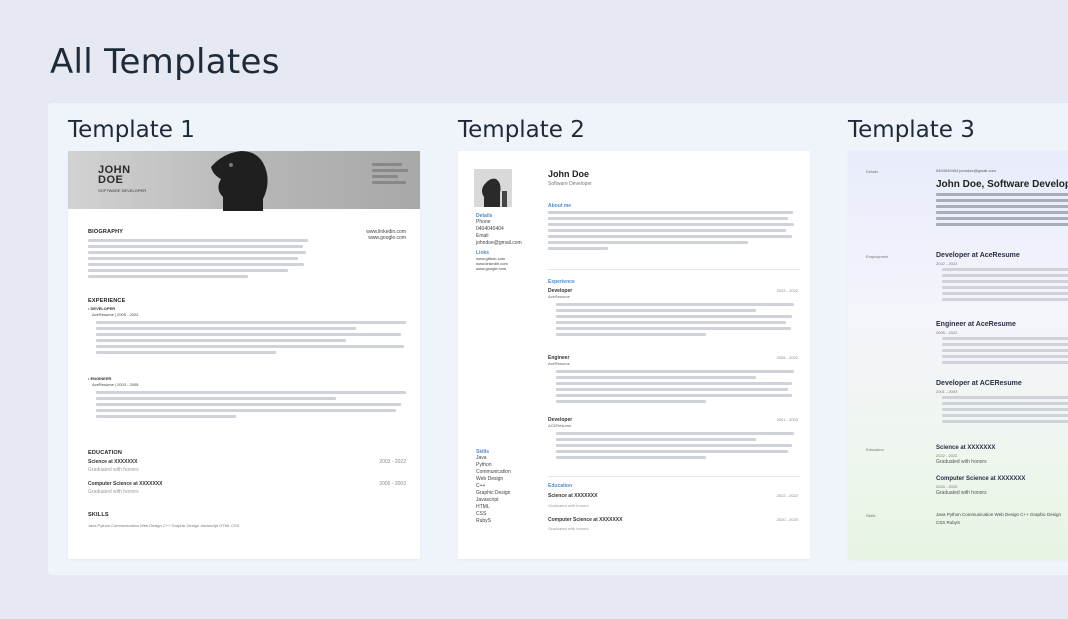 The image size is (1068, 619). I want to click on resume-headline: John Doe, Software Developer, so click(1002, 184).